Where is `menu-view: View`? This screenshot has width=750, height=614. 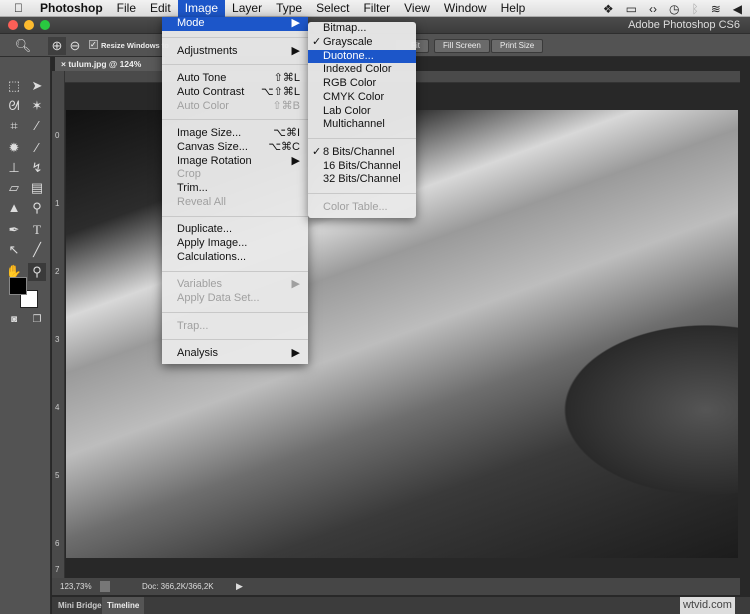
menu-view: View is located at coordinates (417, 8).